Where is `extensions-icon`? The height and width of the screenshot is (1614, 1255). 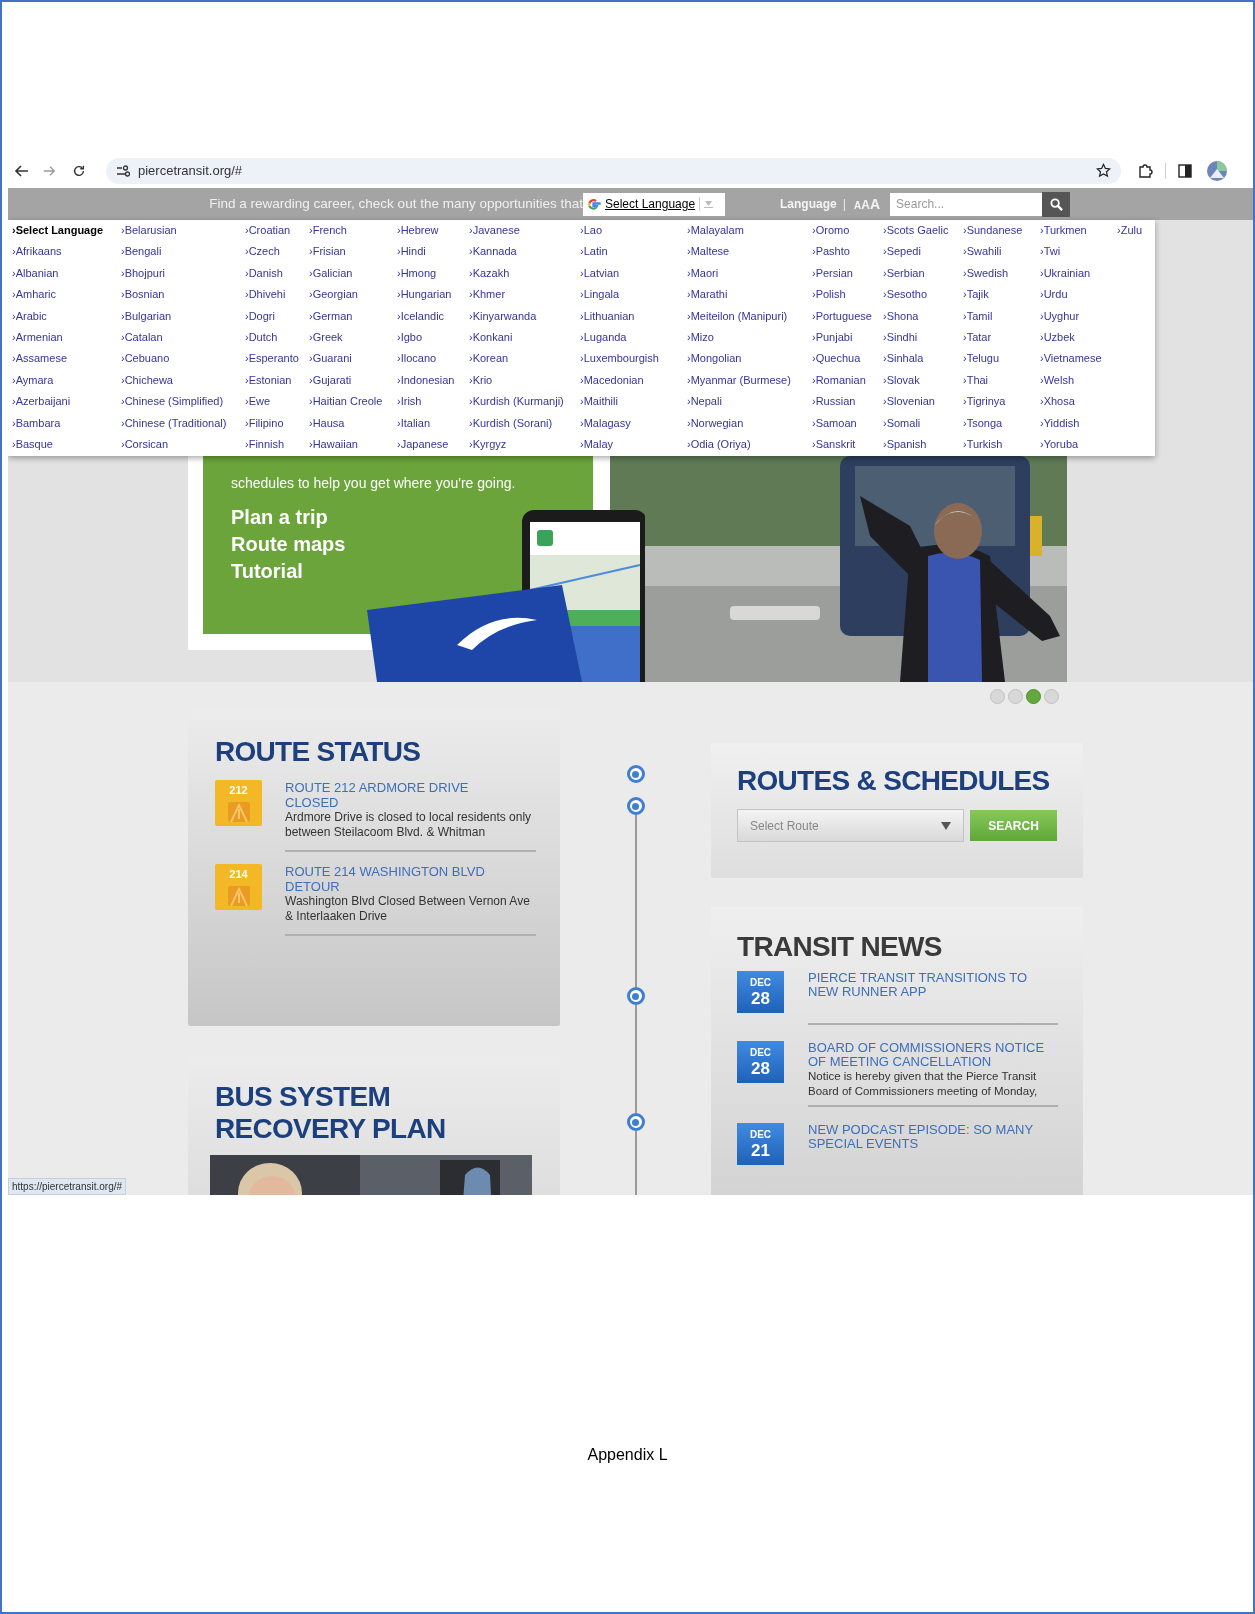
extensions-icon is located at coordinates (1145, 170).